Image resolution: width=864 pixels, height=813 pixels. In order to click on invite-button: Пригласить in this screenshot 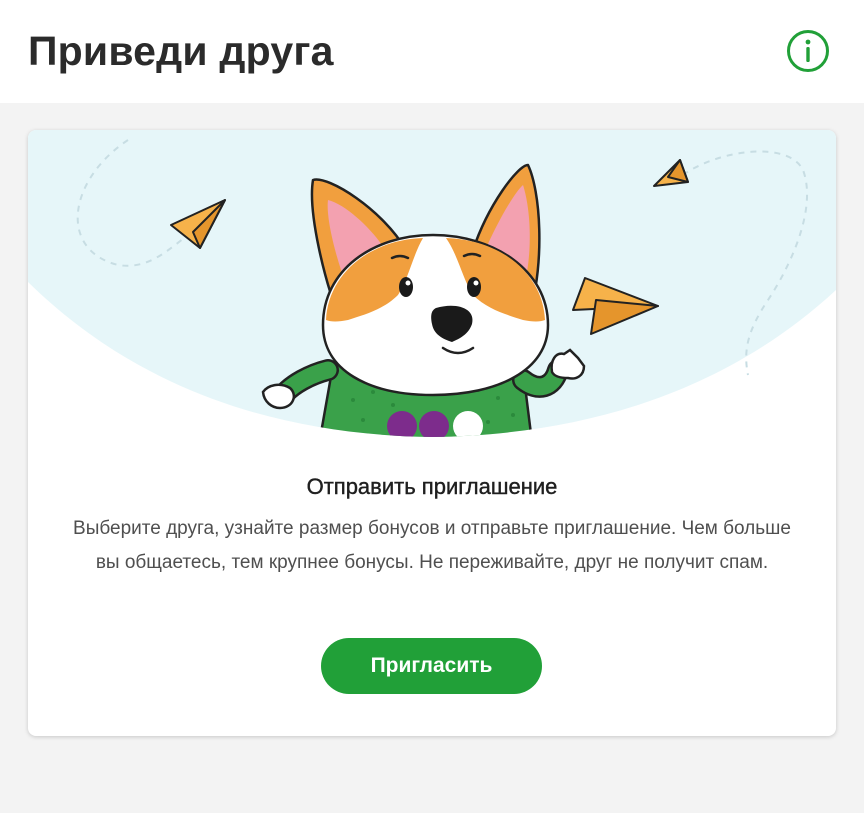, I will do `click(431, 666)`.